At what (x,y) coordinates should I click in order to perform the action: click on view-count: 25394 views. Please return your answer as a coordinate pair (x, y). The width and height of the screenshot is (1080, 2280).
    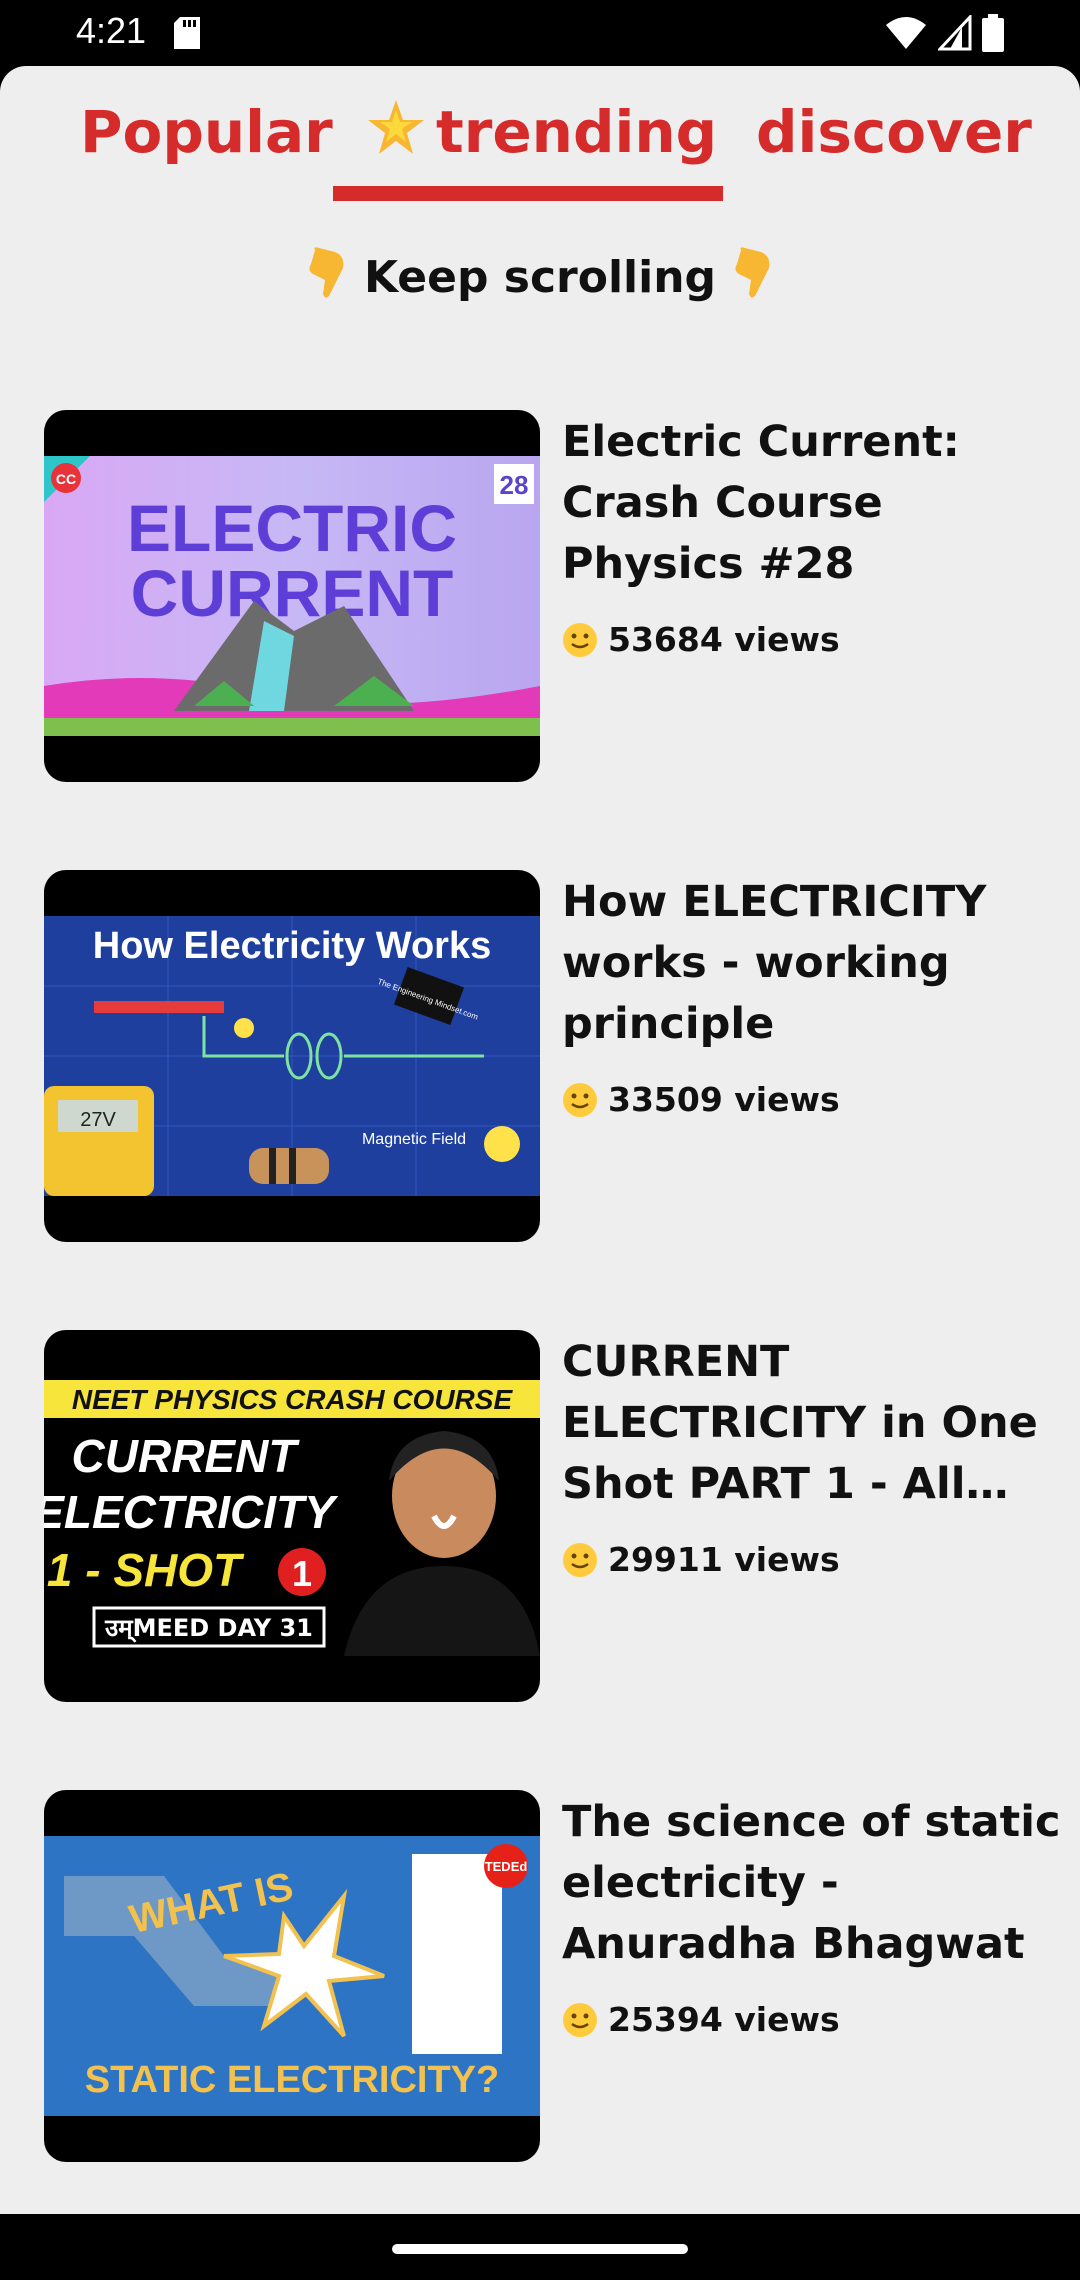
    Looking at the image, I should click on (701, 2019).